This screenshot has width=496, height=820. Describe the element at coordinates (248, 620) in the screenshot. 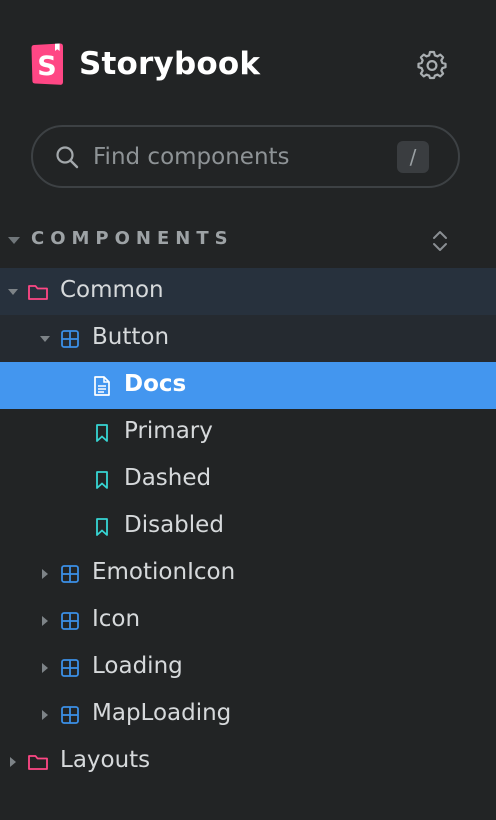

I see `tree-item-icon: Icon` at that location.